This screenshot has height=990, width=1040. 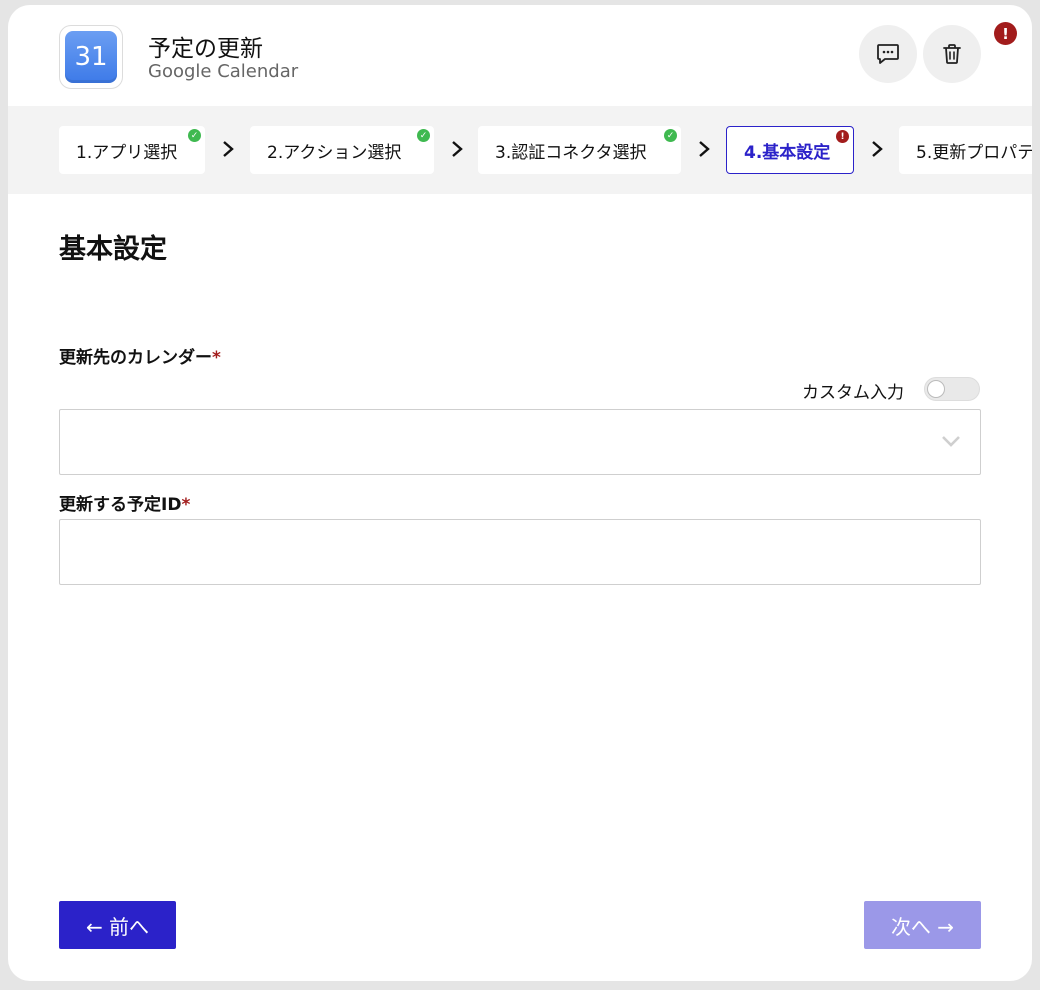 I want to click on section-title: 基本設定, so click(x=113, y=249).